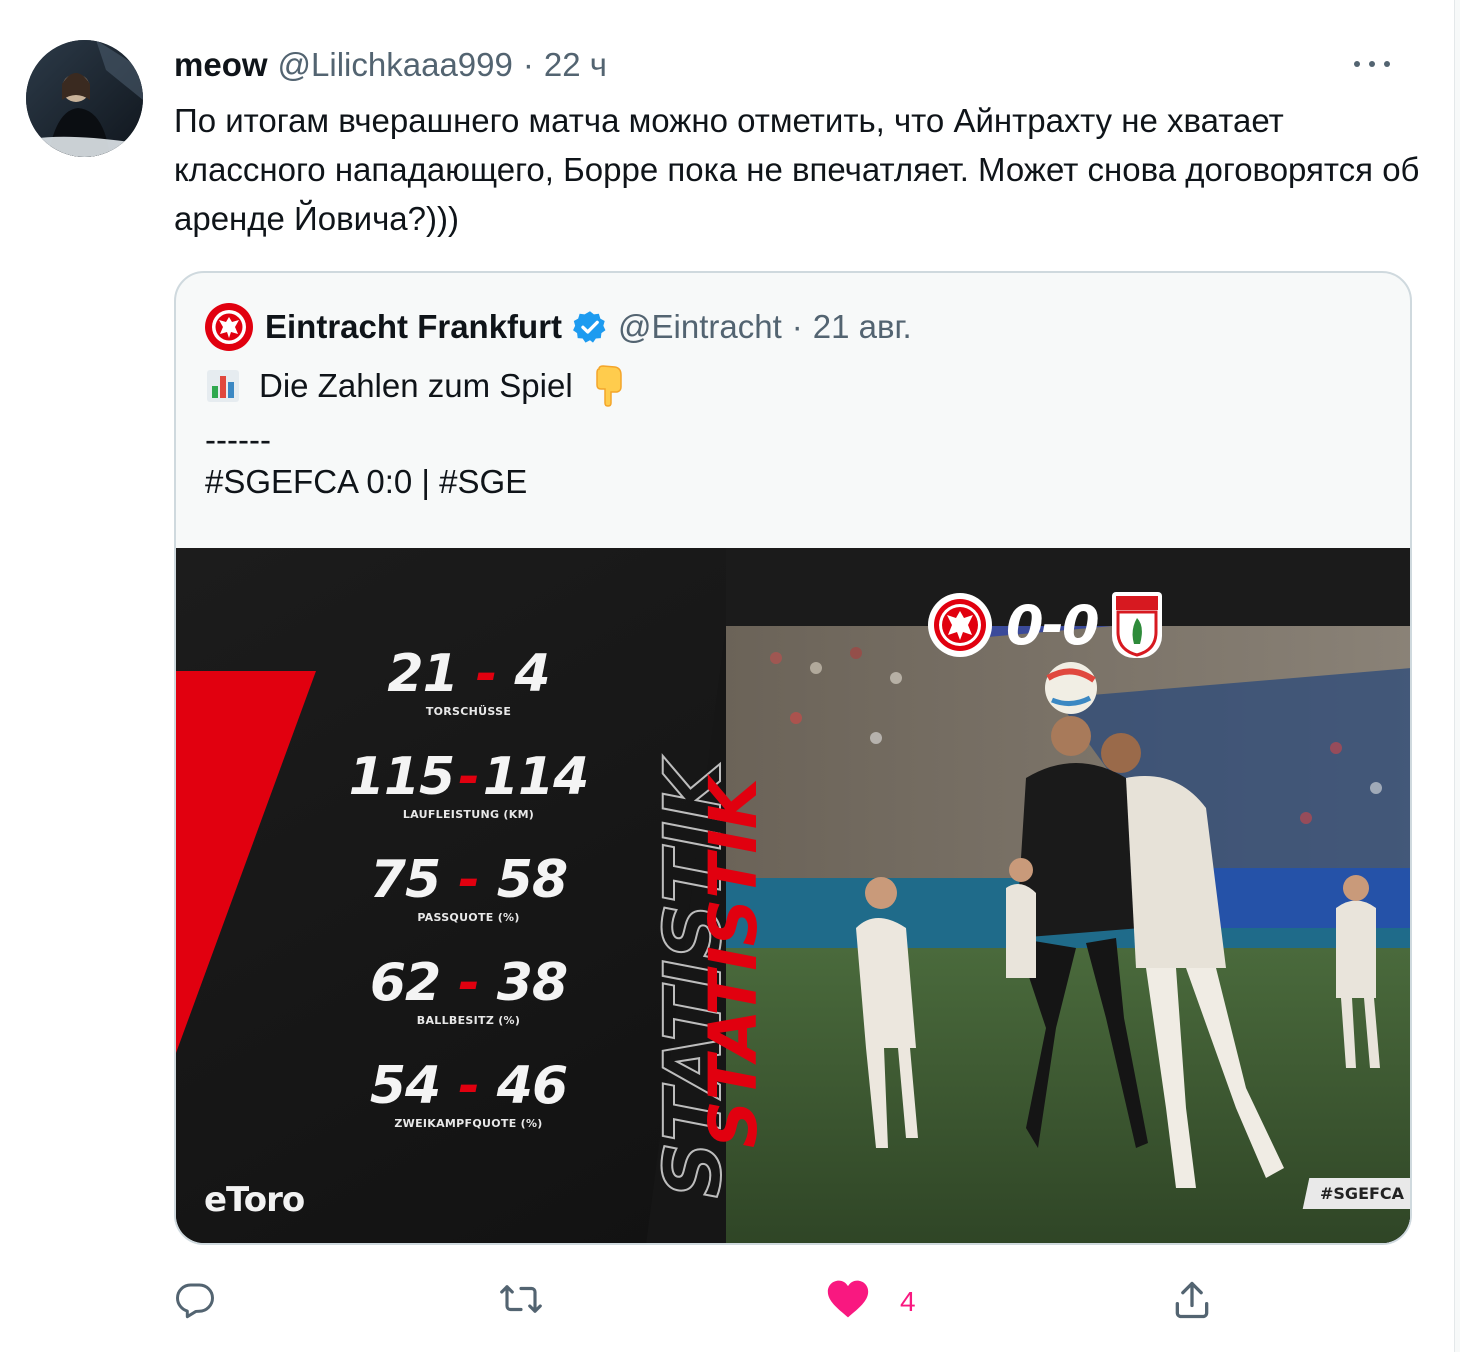  What do you see at coordinates (848, 1301) in the screenshot?
I see `like-icon` at bounding box center [848, 1301].